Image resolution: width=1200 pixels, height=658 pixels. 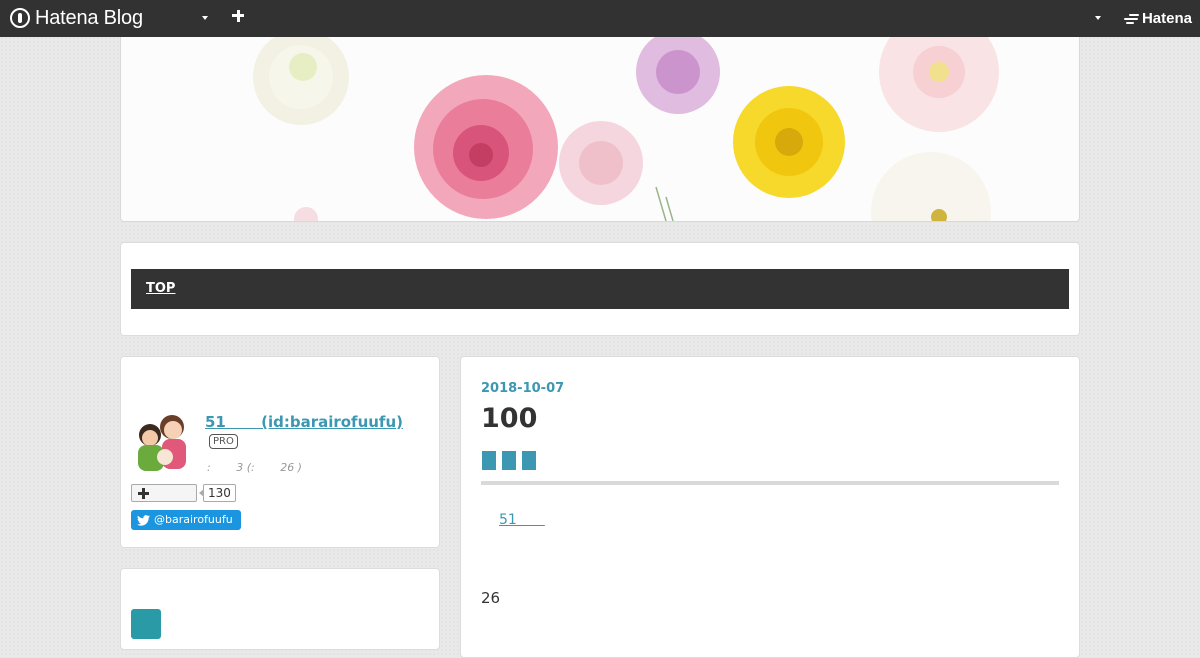 I want to click on chevron-down-icon, so click(x=205, y=18).